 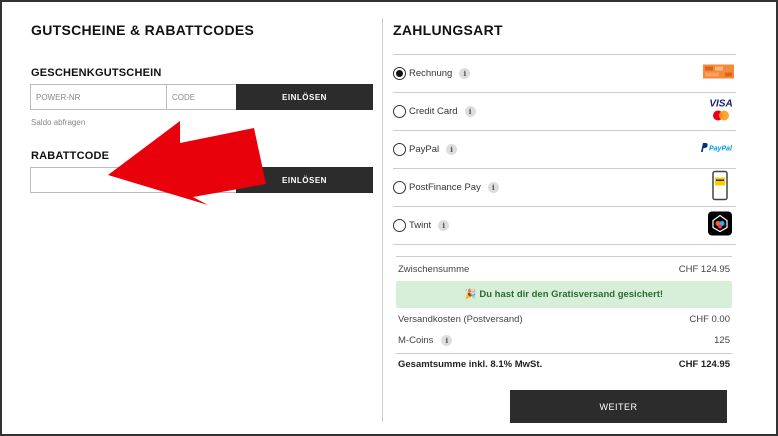 What do you see at coordinates (304, 180) in the screenshot?
I see `redeem-discount-button: EINLÖSEN` at bounding box center [304, 180].